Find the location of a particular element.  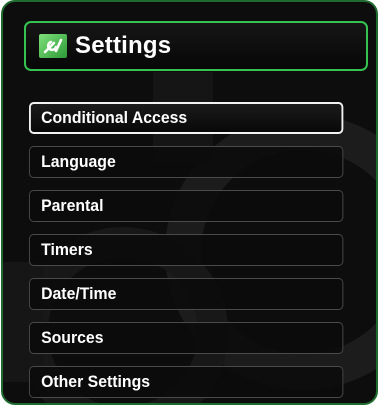

menu-item-label: Parental is located at coordinates (72, 205).